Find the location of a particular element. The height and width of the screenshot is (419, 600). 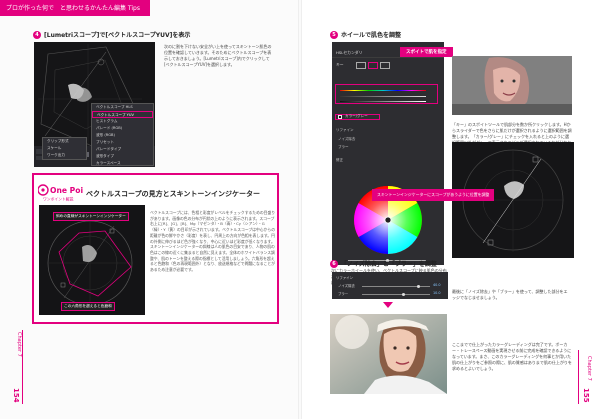

final-portrait-image is located at coordinates (388, 354).